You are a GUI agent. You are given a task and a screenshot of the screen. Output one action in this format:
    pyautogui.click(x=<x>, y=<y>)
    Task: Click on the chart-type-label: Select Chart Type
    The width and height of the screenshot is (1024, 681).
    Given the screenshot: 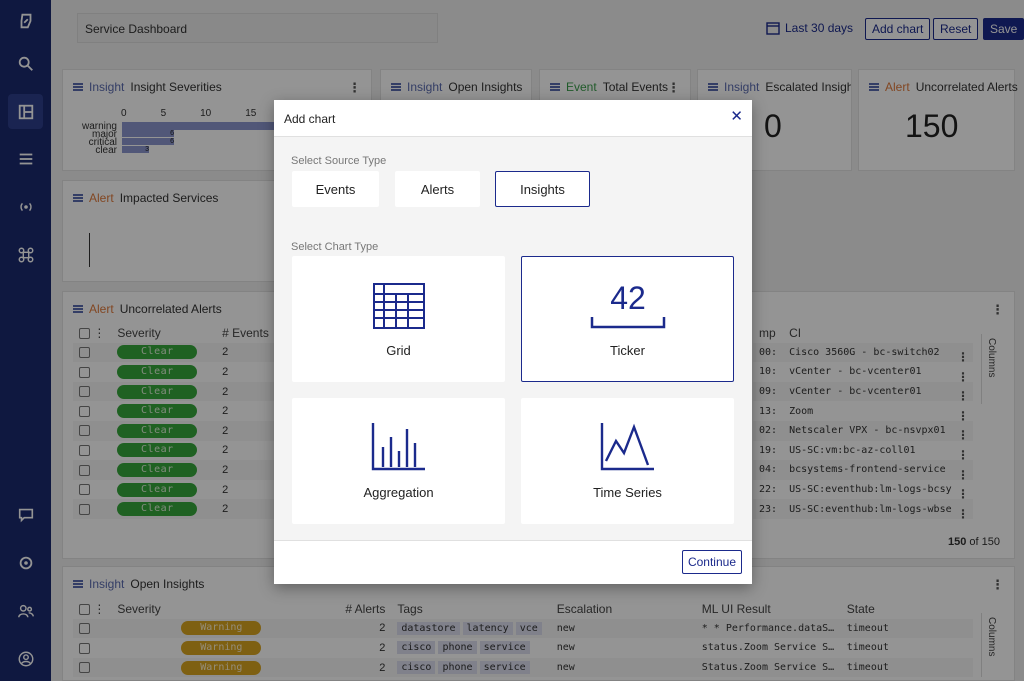 What is the action you would take?
    pyautogui.click(x=335, y=247)
    